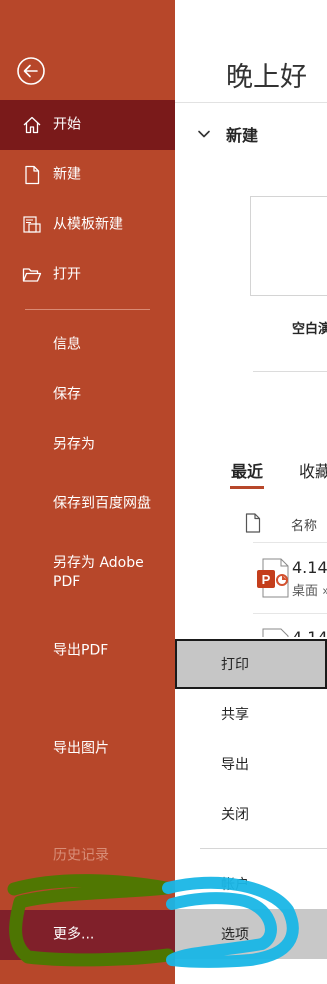  Describe the element at coordinates (251, 814) in the screenshot. I see `menu-item-close: 关闭` at that location.